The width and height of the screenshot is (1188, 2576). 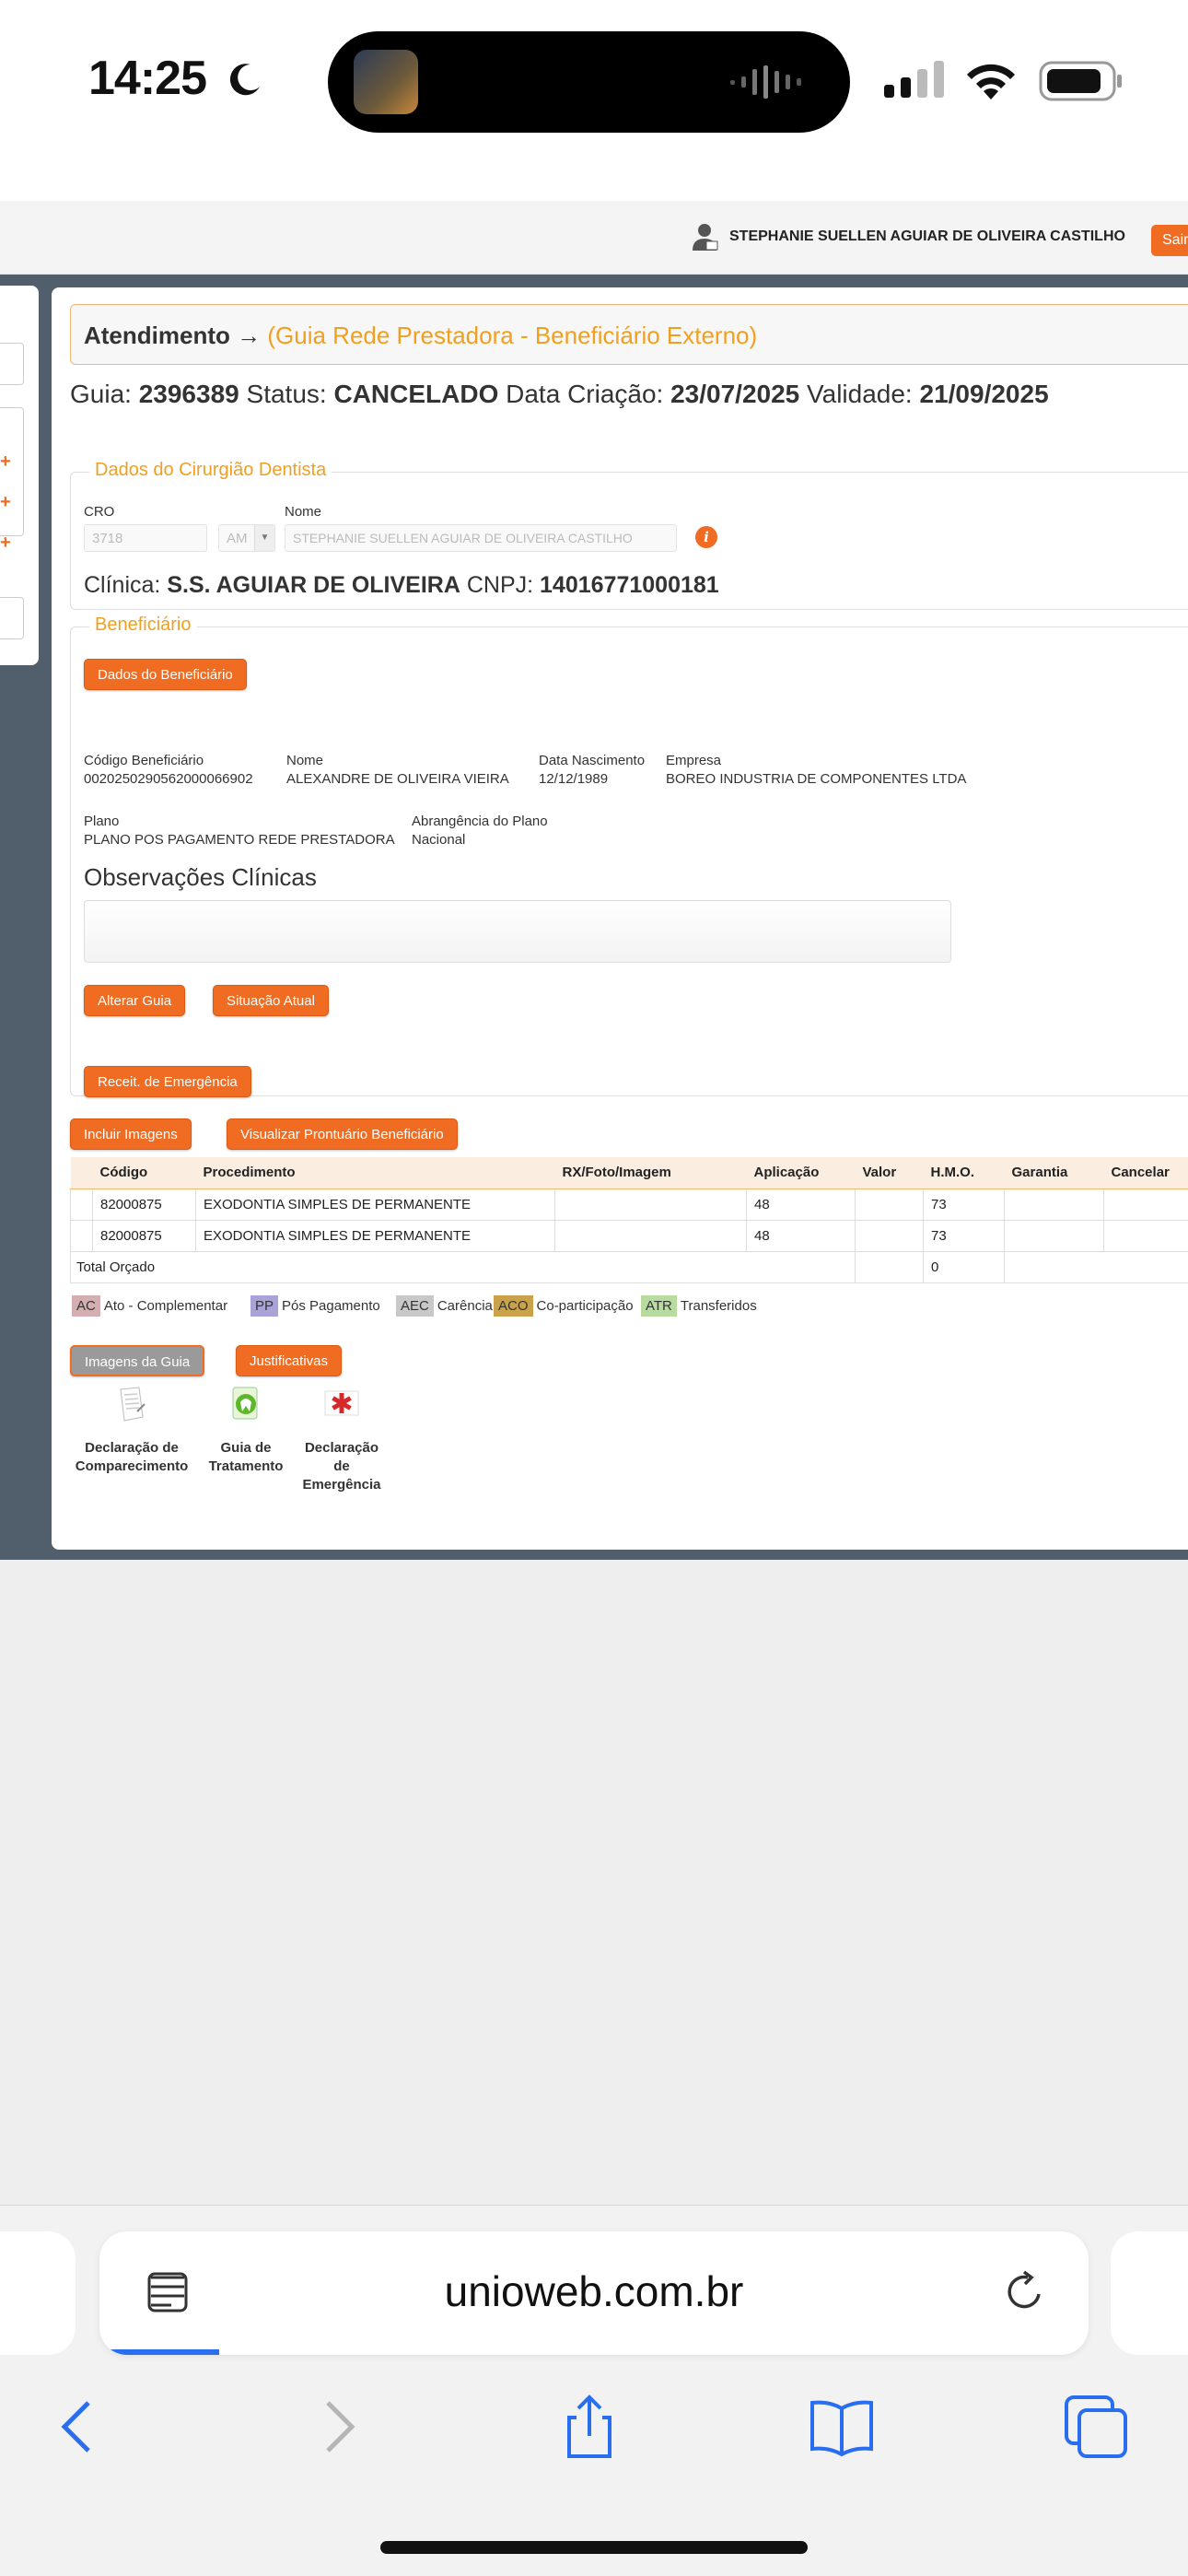 I want to click on legend-pp: PP Pós Pagamento, so click(x=315, y=1306).